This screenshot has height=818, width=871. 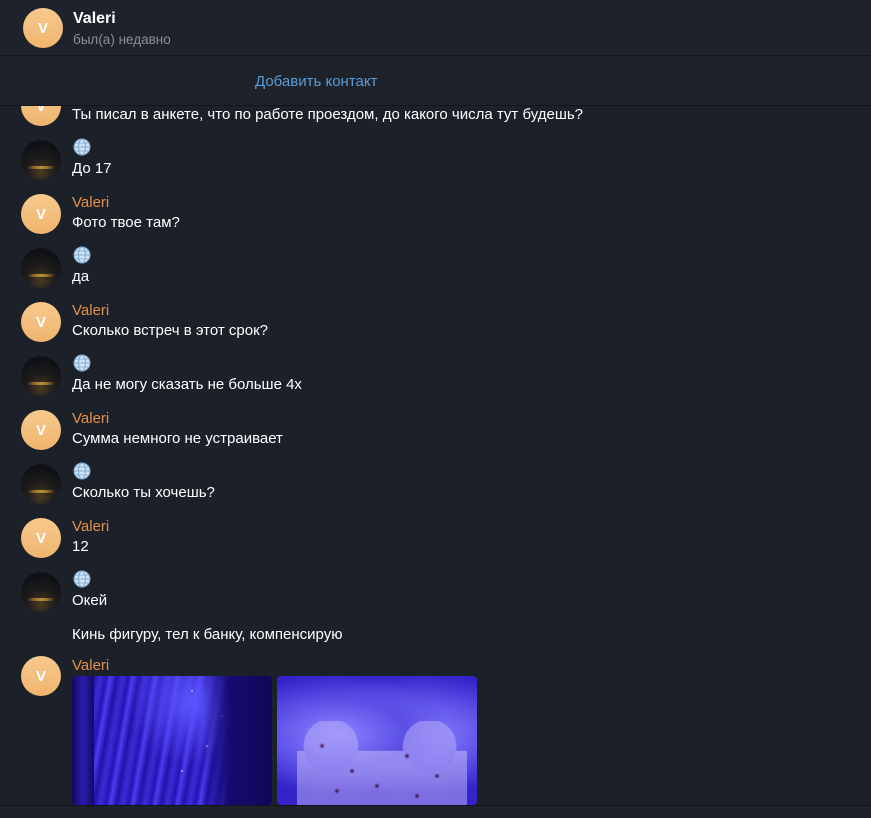 What do you see at coordinates (170, 330) in the screenshot?
I see `message-text: Сколько встреч в этот срок?` at bounding box center [170, 330].